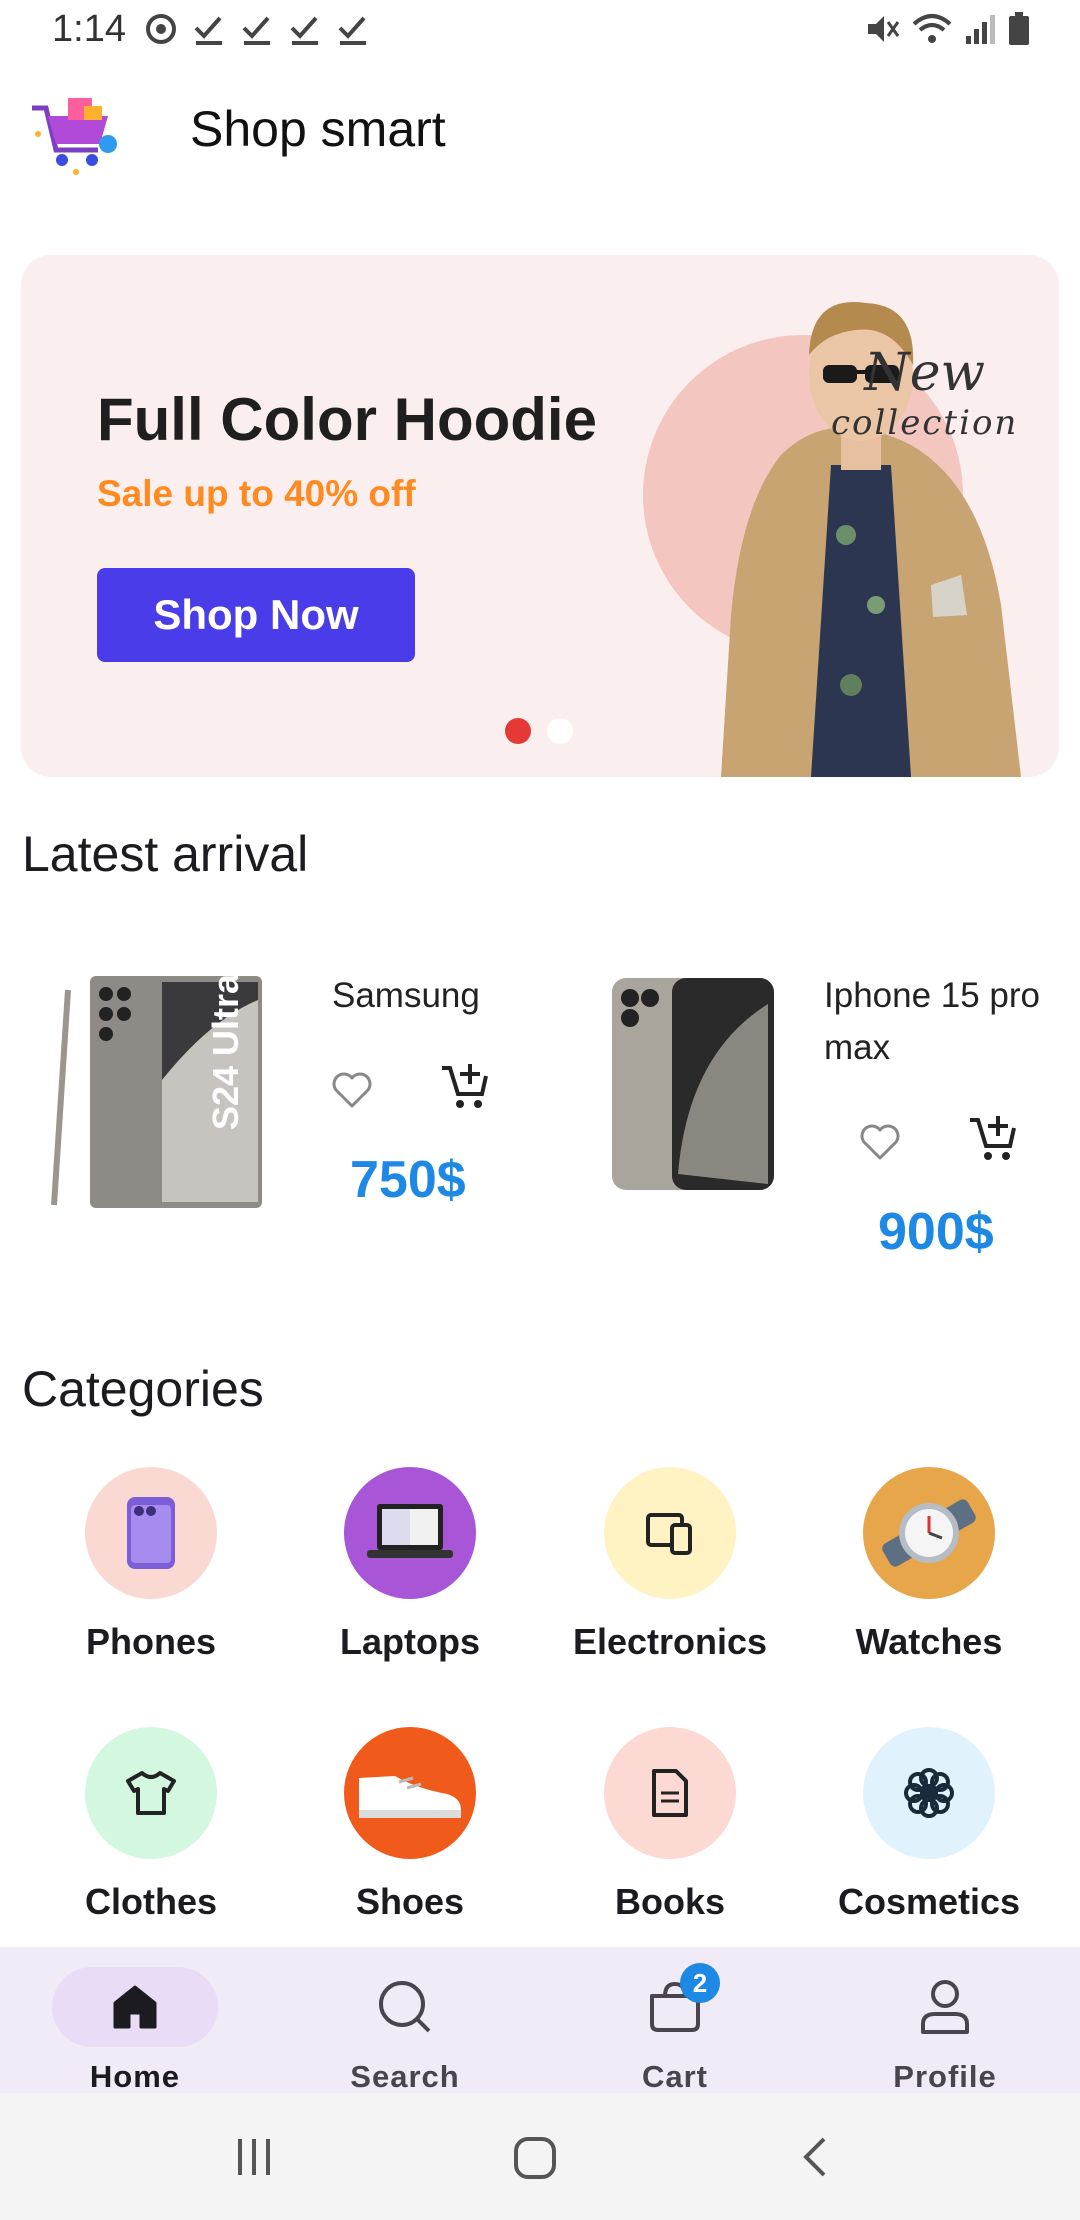  I want to click on category-electronics: Electronics, so click(670, 1565).